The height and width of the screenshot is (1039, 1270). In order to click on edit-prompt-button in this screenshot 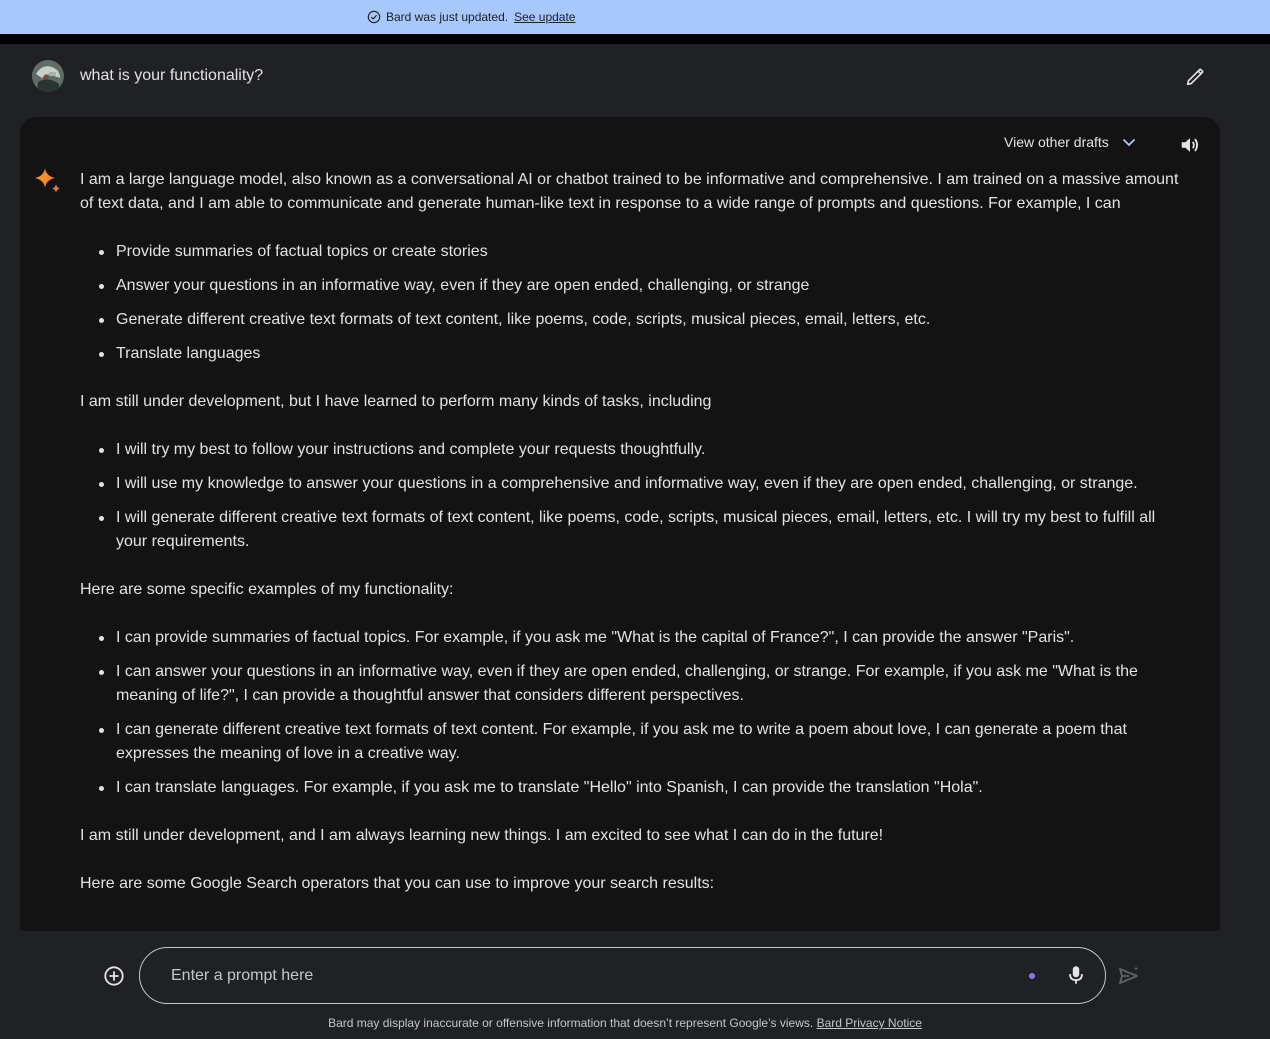, I will do `click(1195, 77)`.